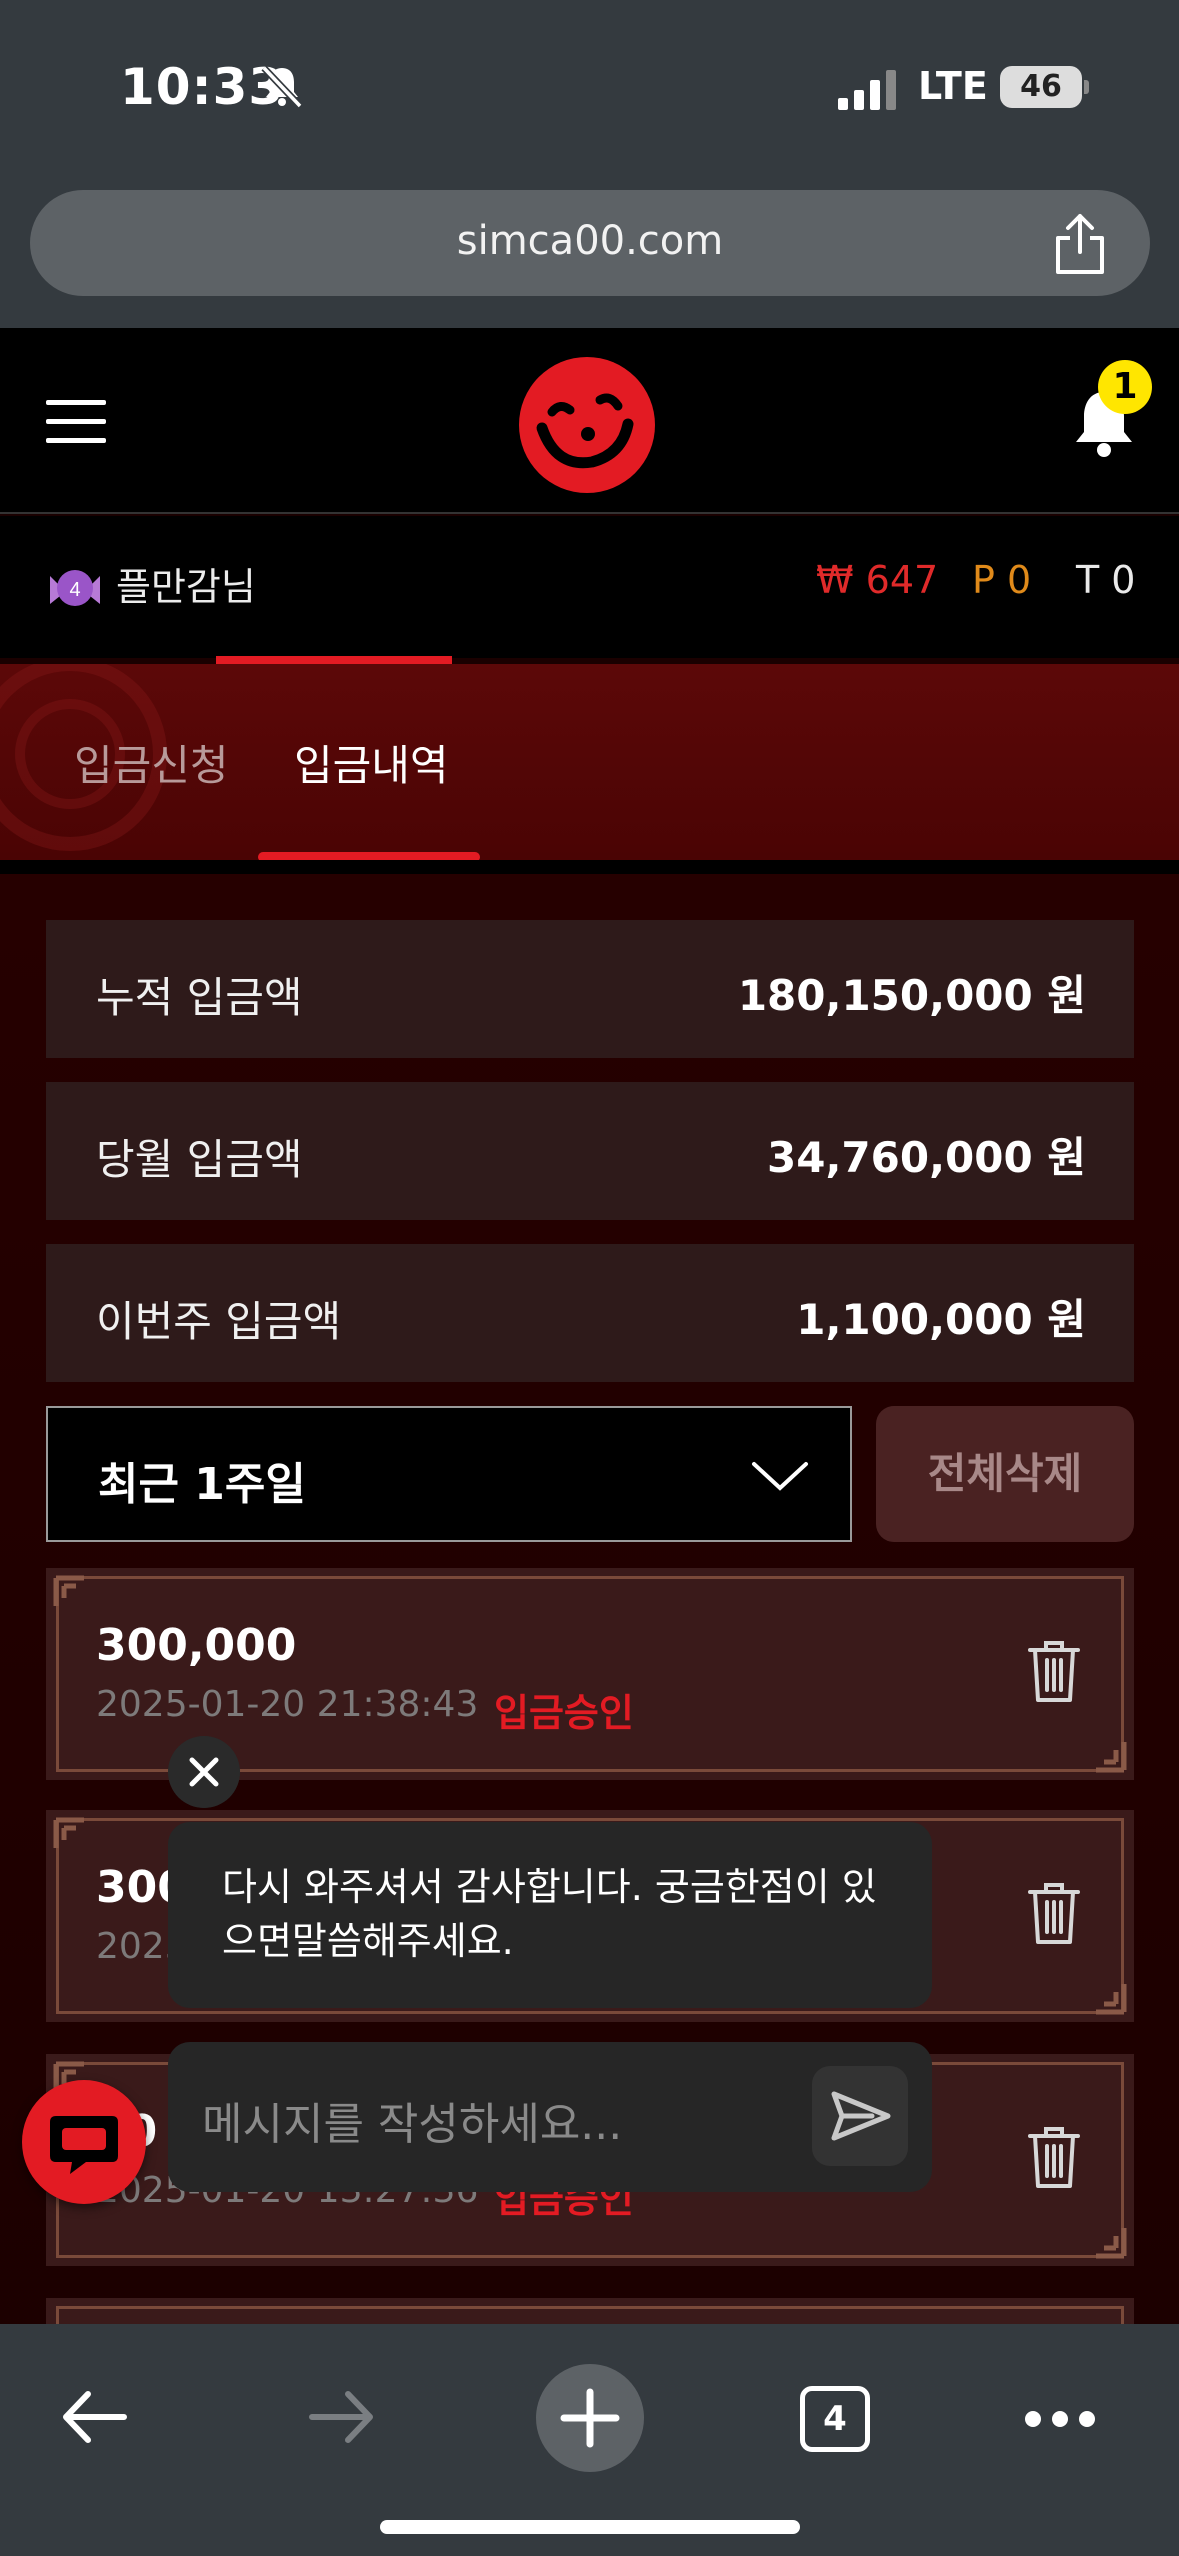  What do you see at coordinates (369, 856) in the screenshot?
I see `active-tab-indicator` at bounding box center [369, 856].